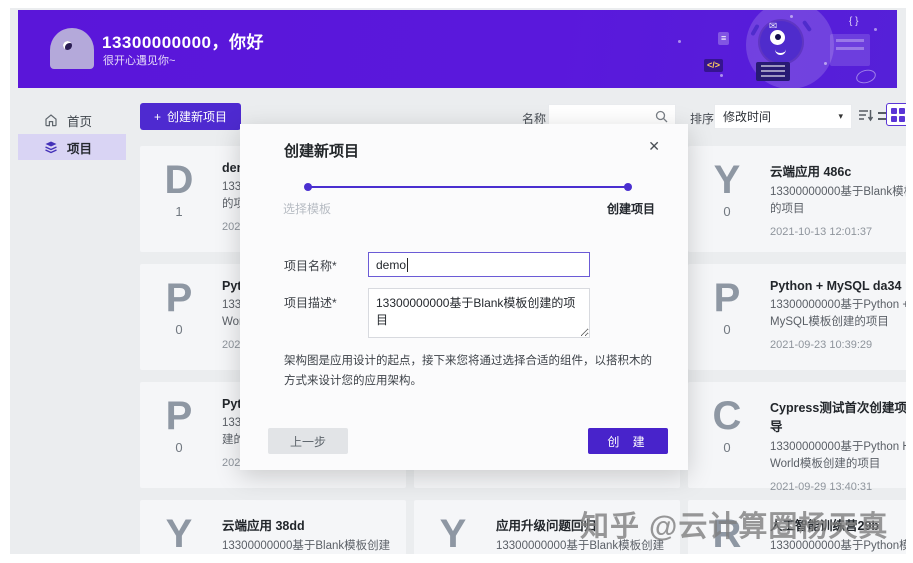 Image resolution: width=913 pixels, height=563 pixels. Describe the element at coordinates (183, 42) in the screenshot. I see `greeting-text: 13300000000，你好` at that location.